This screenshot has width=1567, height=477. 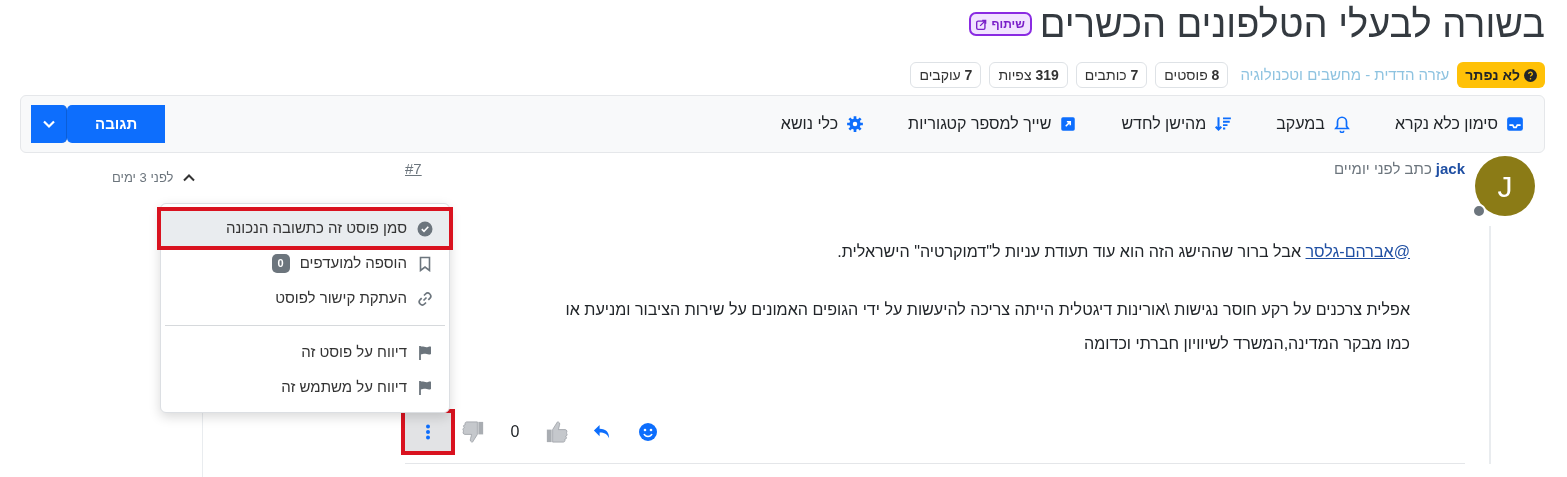 I want to click on post-index-link: #7, so click(x=413, y=169).